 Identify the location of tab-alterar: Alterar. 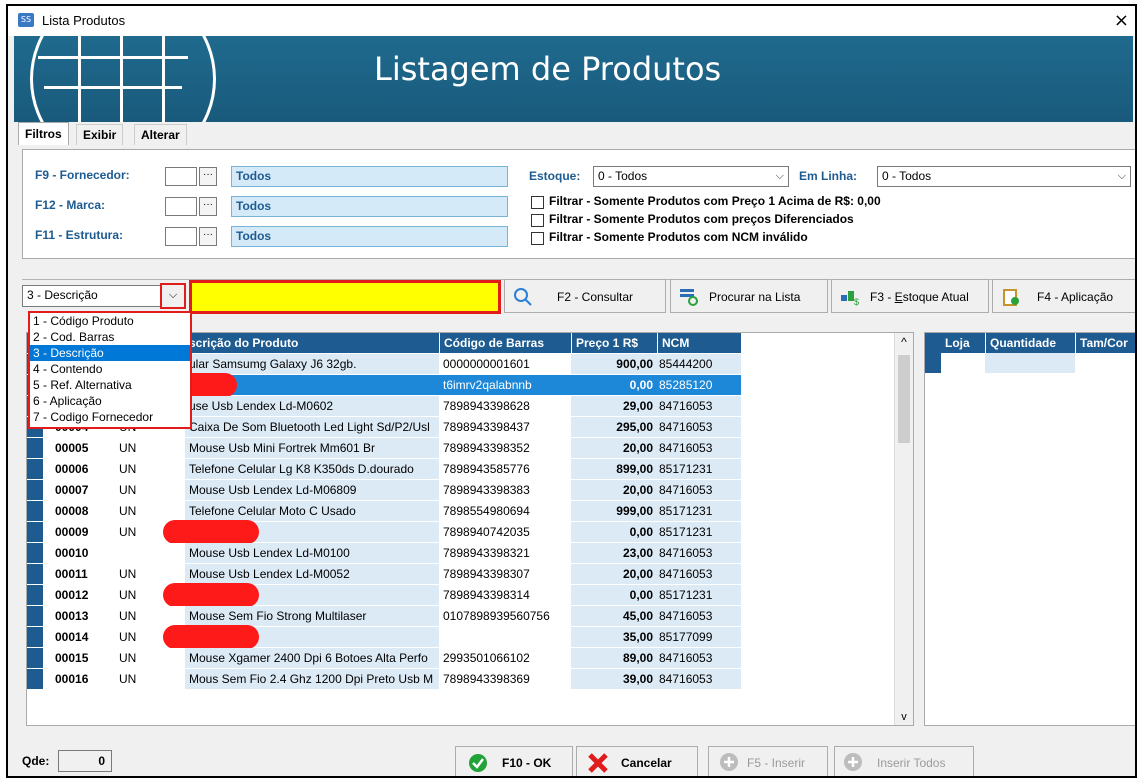
(160, 134).